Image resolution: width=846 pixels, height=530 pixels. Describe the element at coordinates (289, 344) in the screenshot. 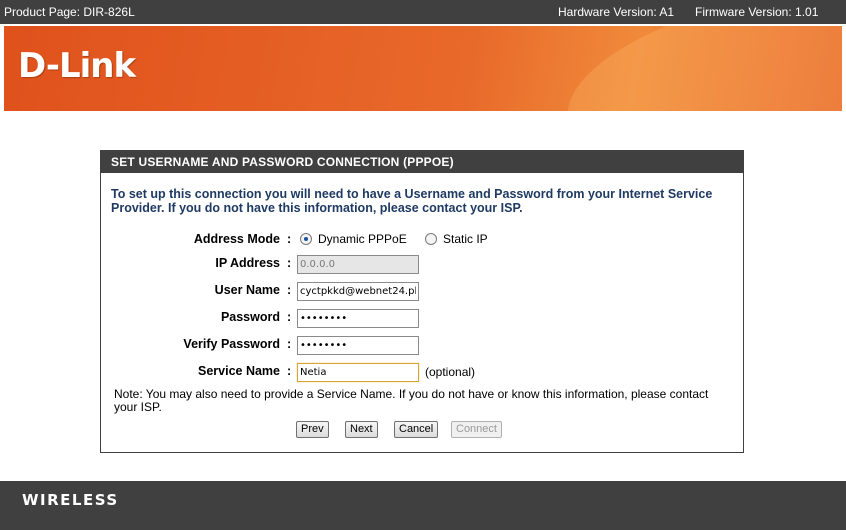

I see `verify-password-colon: :` at that location.